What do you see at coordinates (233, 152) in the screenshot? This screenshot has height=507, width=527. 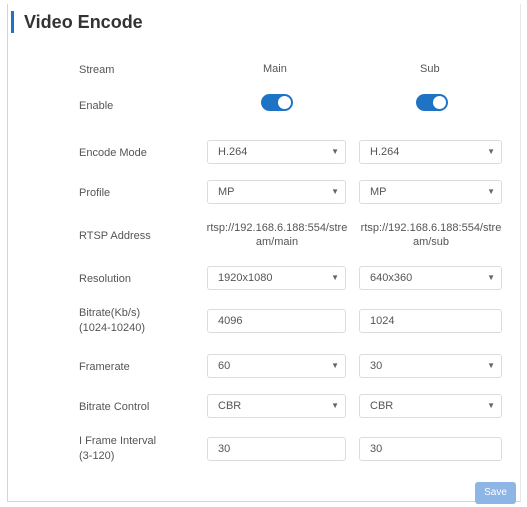 I see `main-encode-mode-value: H.264` at bounding box center [233, 152].